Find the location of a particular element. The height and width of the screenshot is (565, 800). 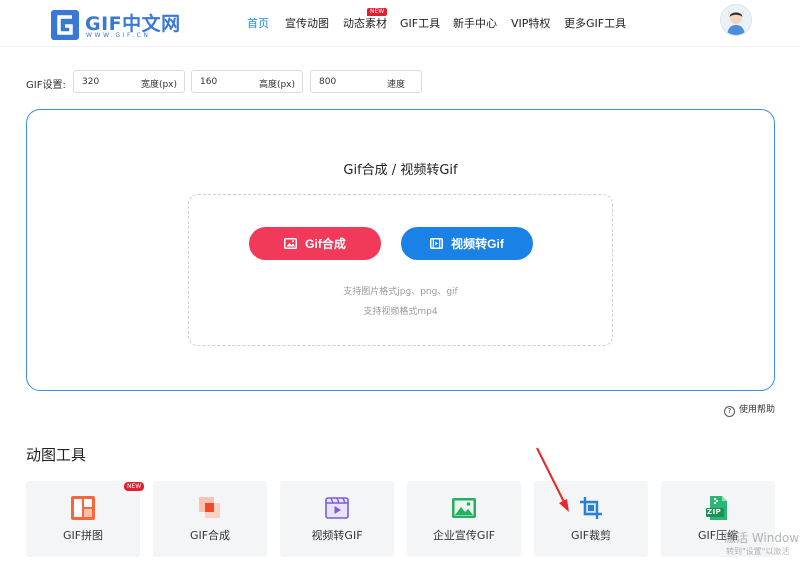

nav-new-badge: NEW is located at coordinates (377, 12).